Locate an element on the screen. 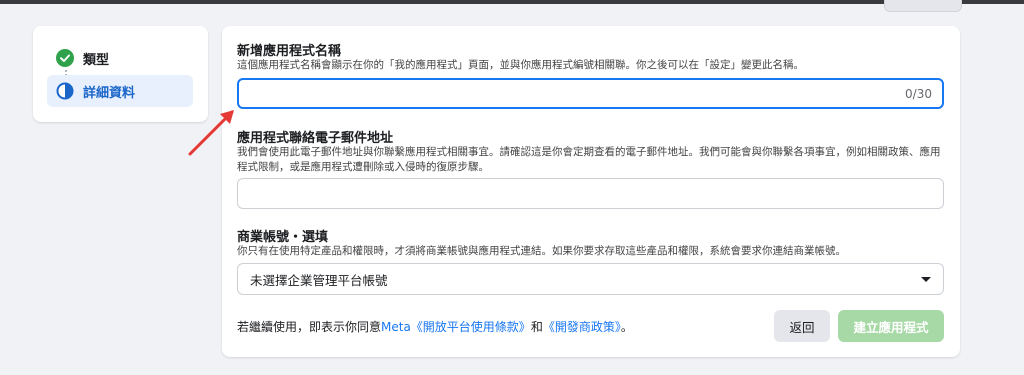 Image resolution: width=1024 pixels, height=375 pixels. terms-notice: 若繼續使用，即表示你同意Meta《開放平台使用條款》和《開發商政策》。 is located at coordinates (435, 326).